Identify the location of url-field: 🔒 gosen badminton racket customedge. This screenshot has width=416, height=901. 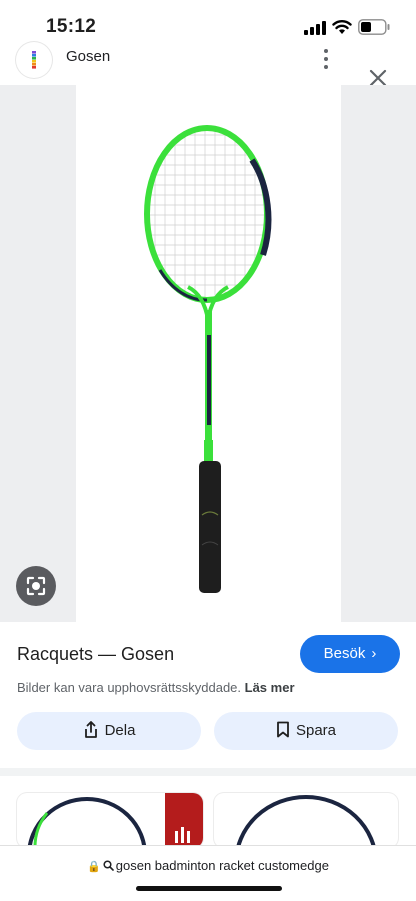
(208, 865).